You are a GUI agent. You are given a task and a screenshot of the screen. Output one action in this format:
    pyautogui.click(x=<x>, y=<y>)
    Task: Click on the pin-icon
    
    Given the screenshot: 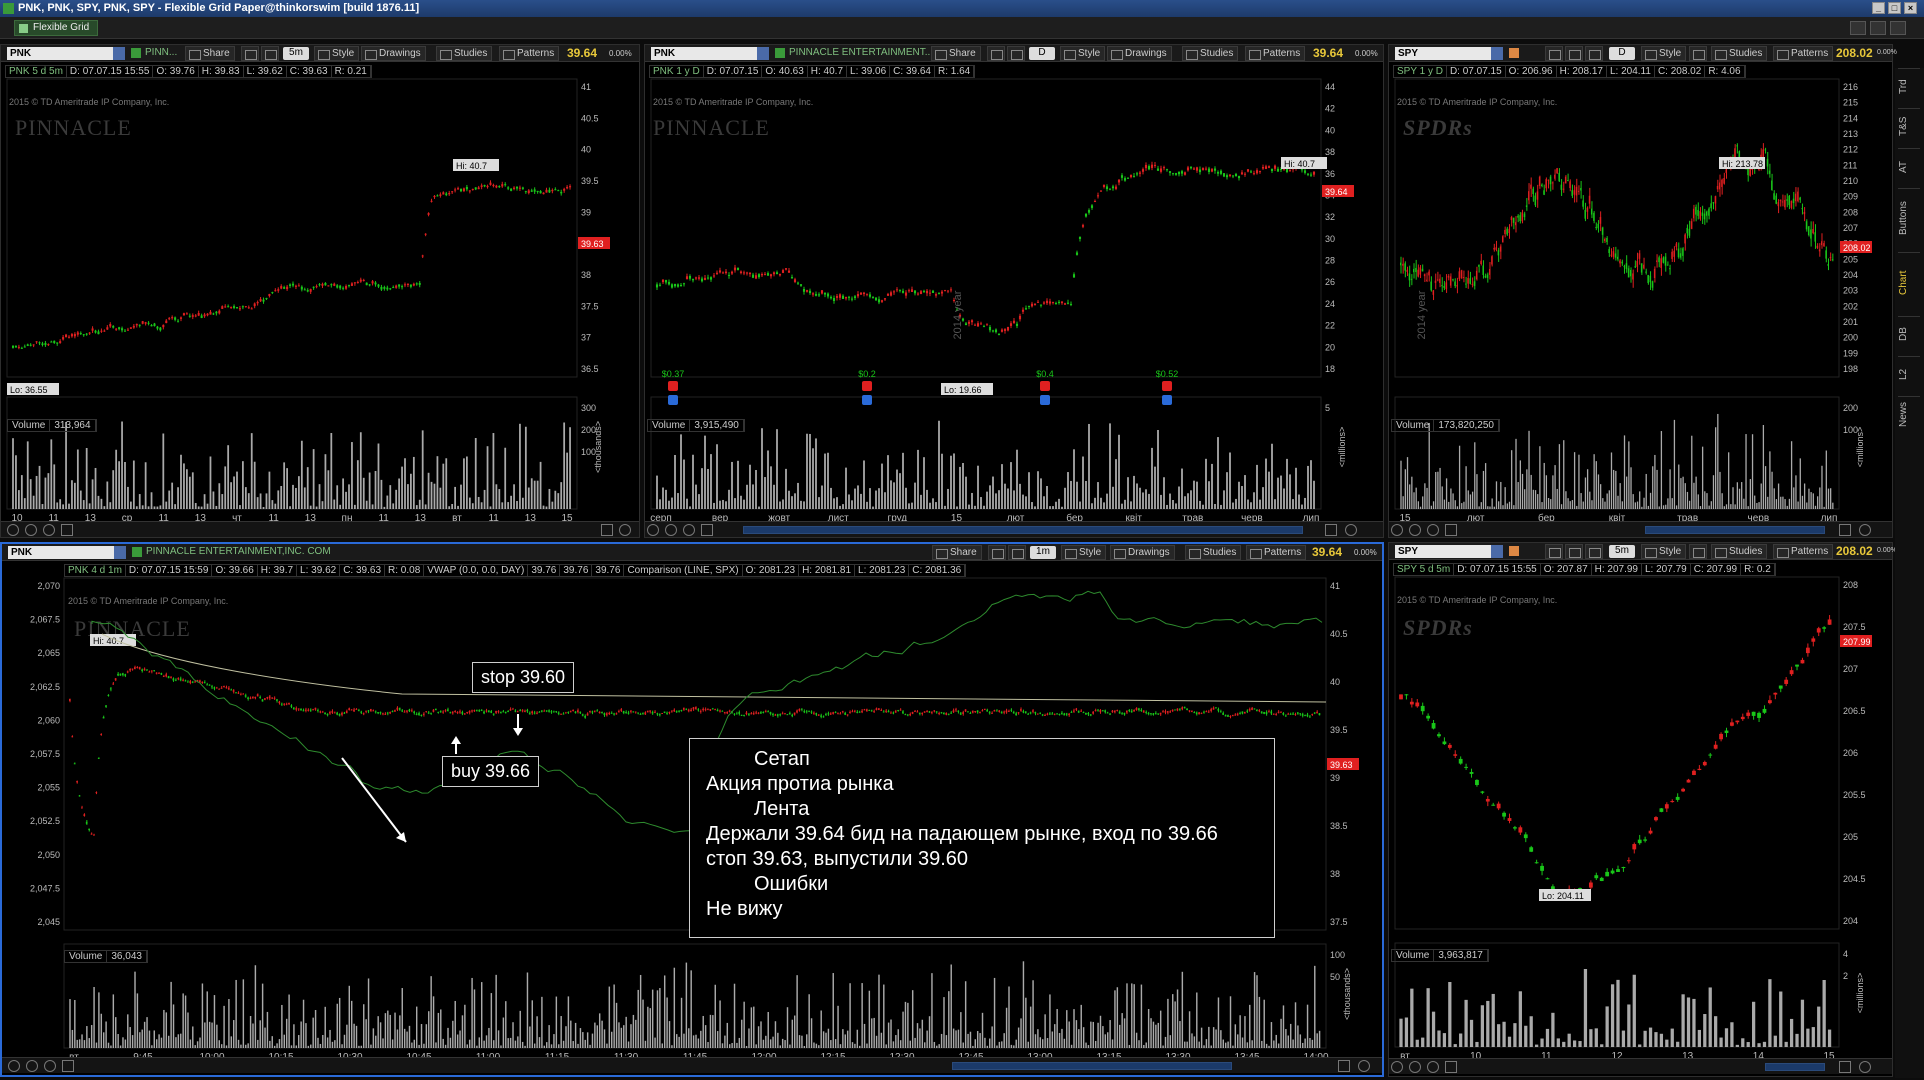 What is the action you would take?
    pyautogui.click(x=1878, y=28)
    